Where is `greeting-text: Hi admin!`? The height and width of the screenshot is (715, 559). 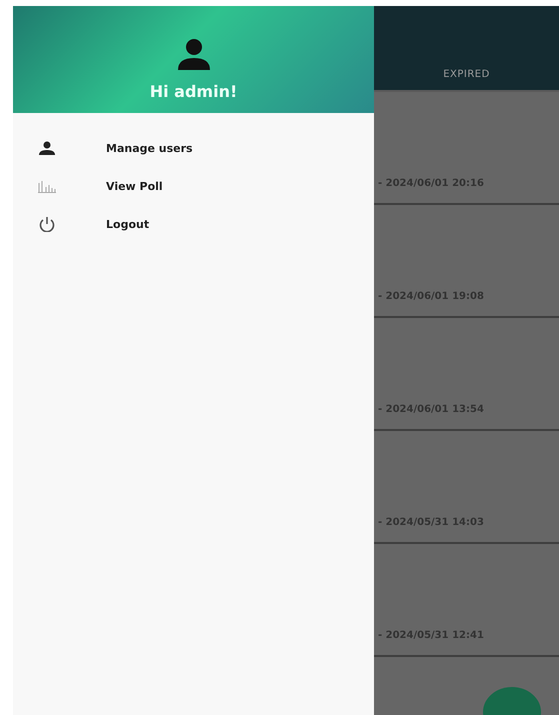 greeting-text: Hi admin! is located at coordinates (194, 91).